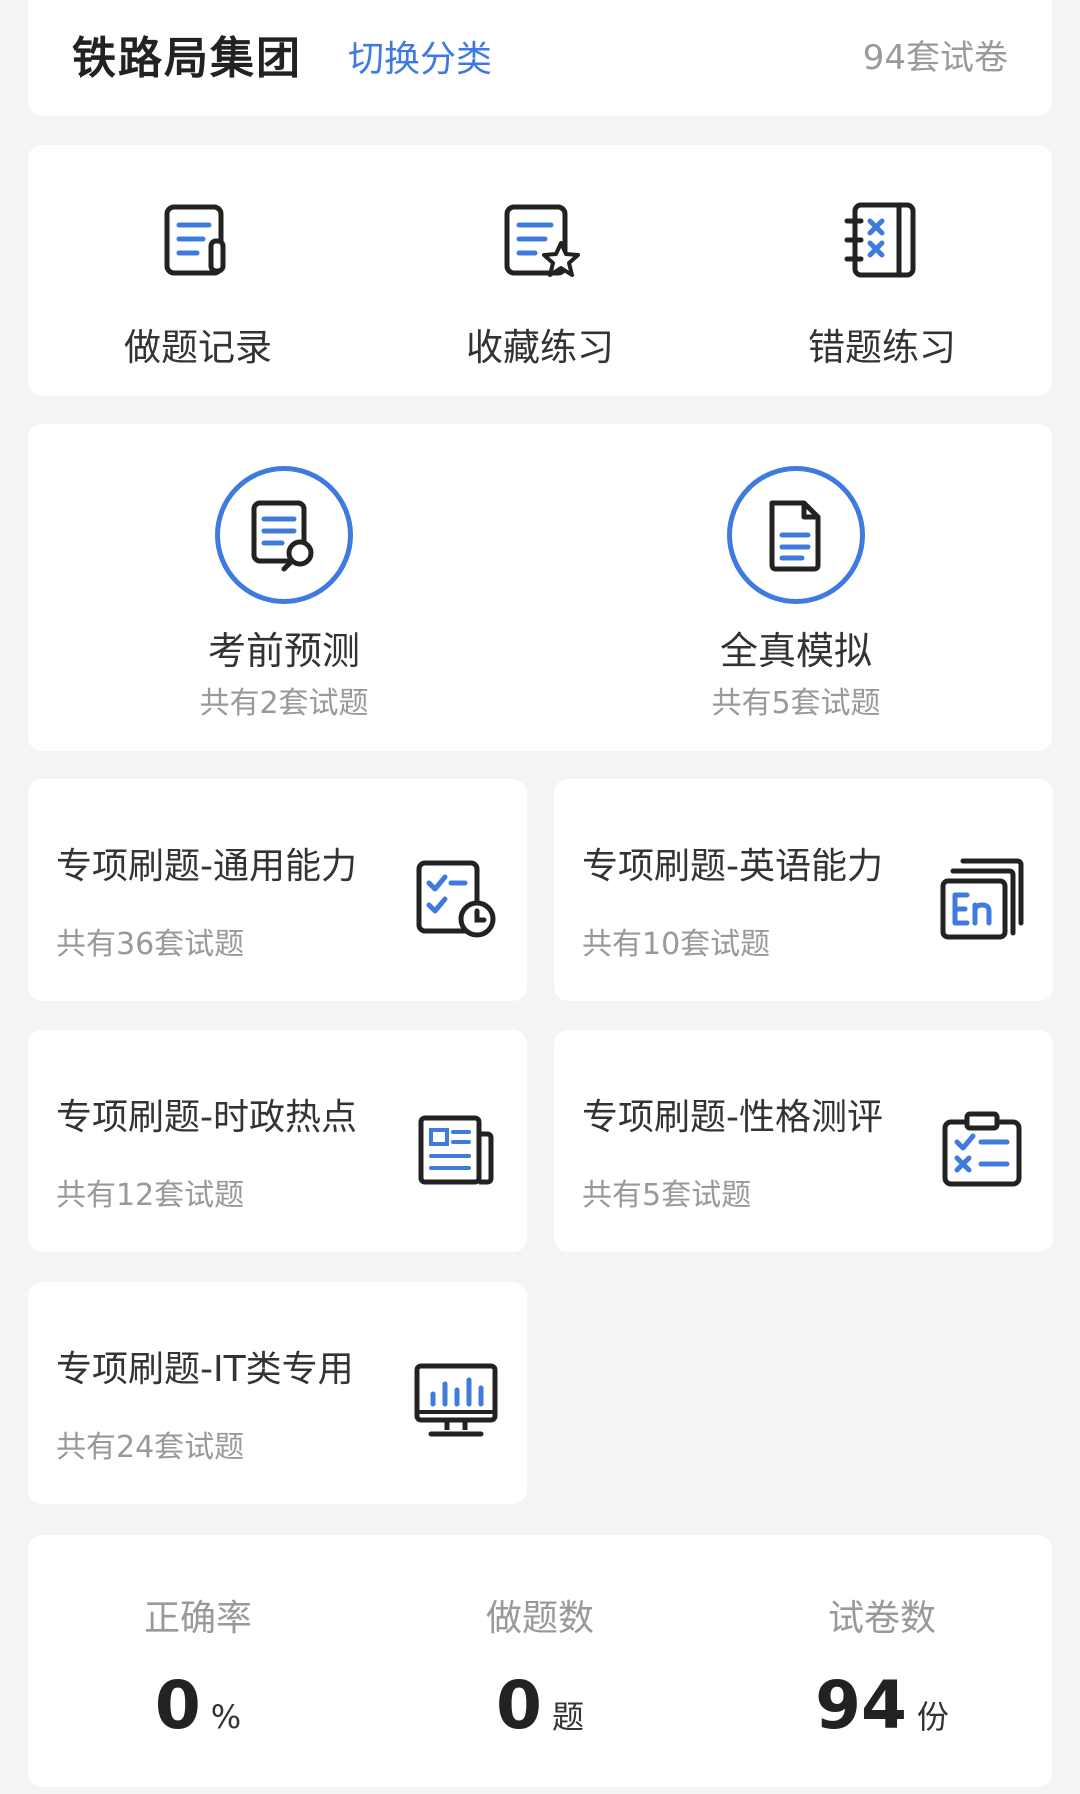 The height and width of the screenshot is (1794, 1080). Describe the element at coordinates (796, 703) in the screenshot. I see `full-simulation-subtitle: 共有5套试题` at that location.